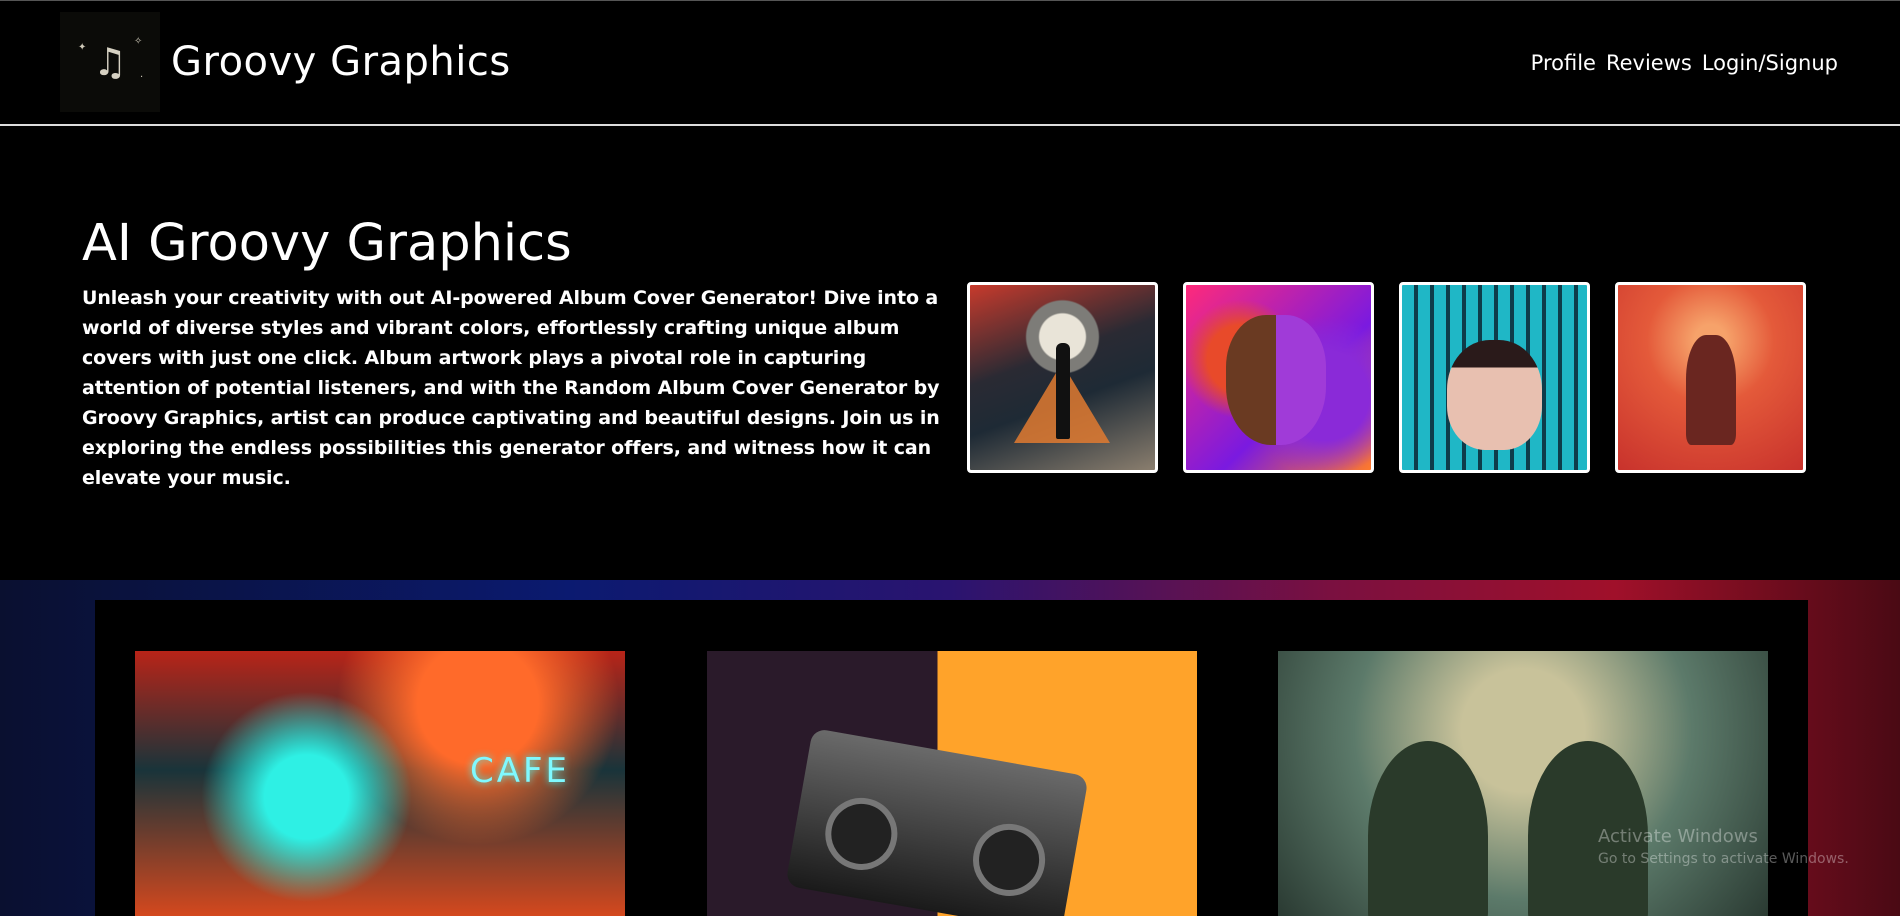 Image resolution: width=1900 pixels, height=916 pixels. Describe the element at coordinates (1563, 63) in the screenshot. I see `nav-profile: Profile` at that location.